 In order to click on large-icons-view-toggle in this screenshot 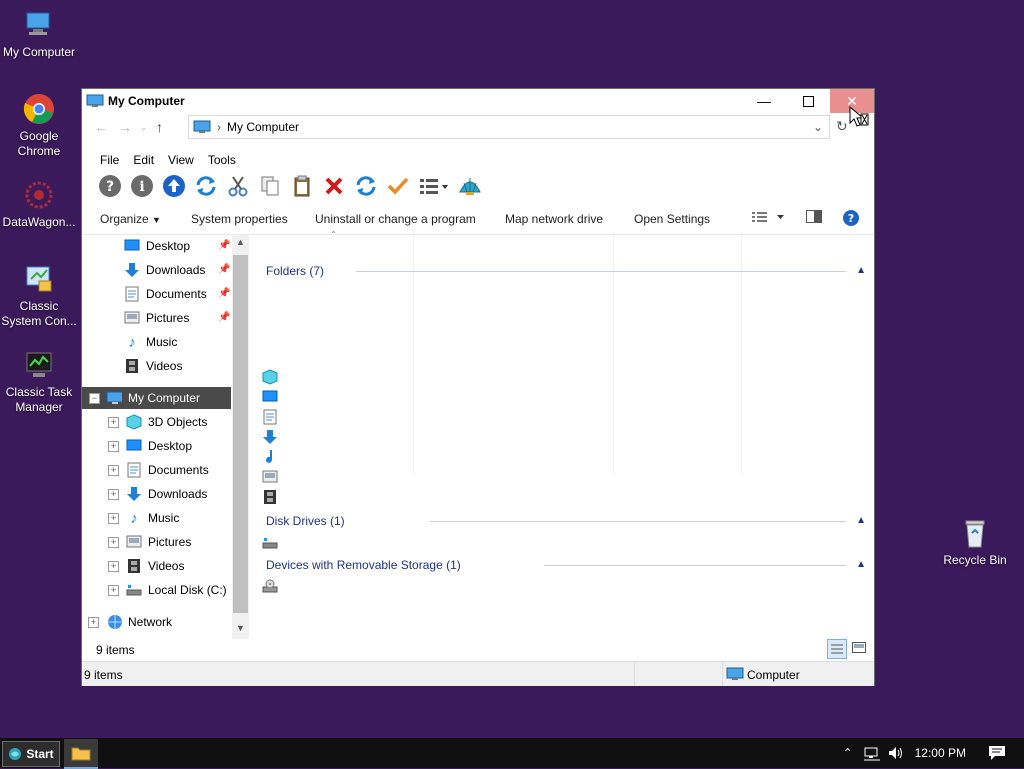, I will do `click(859, 649)`.